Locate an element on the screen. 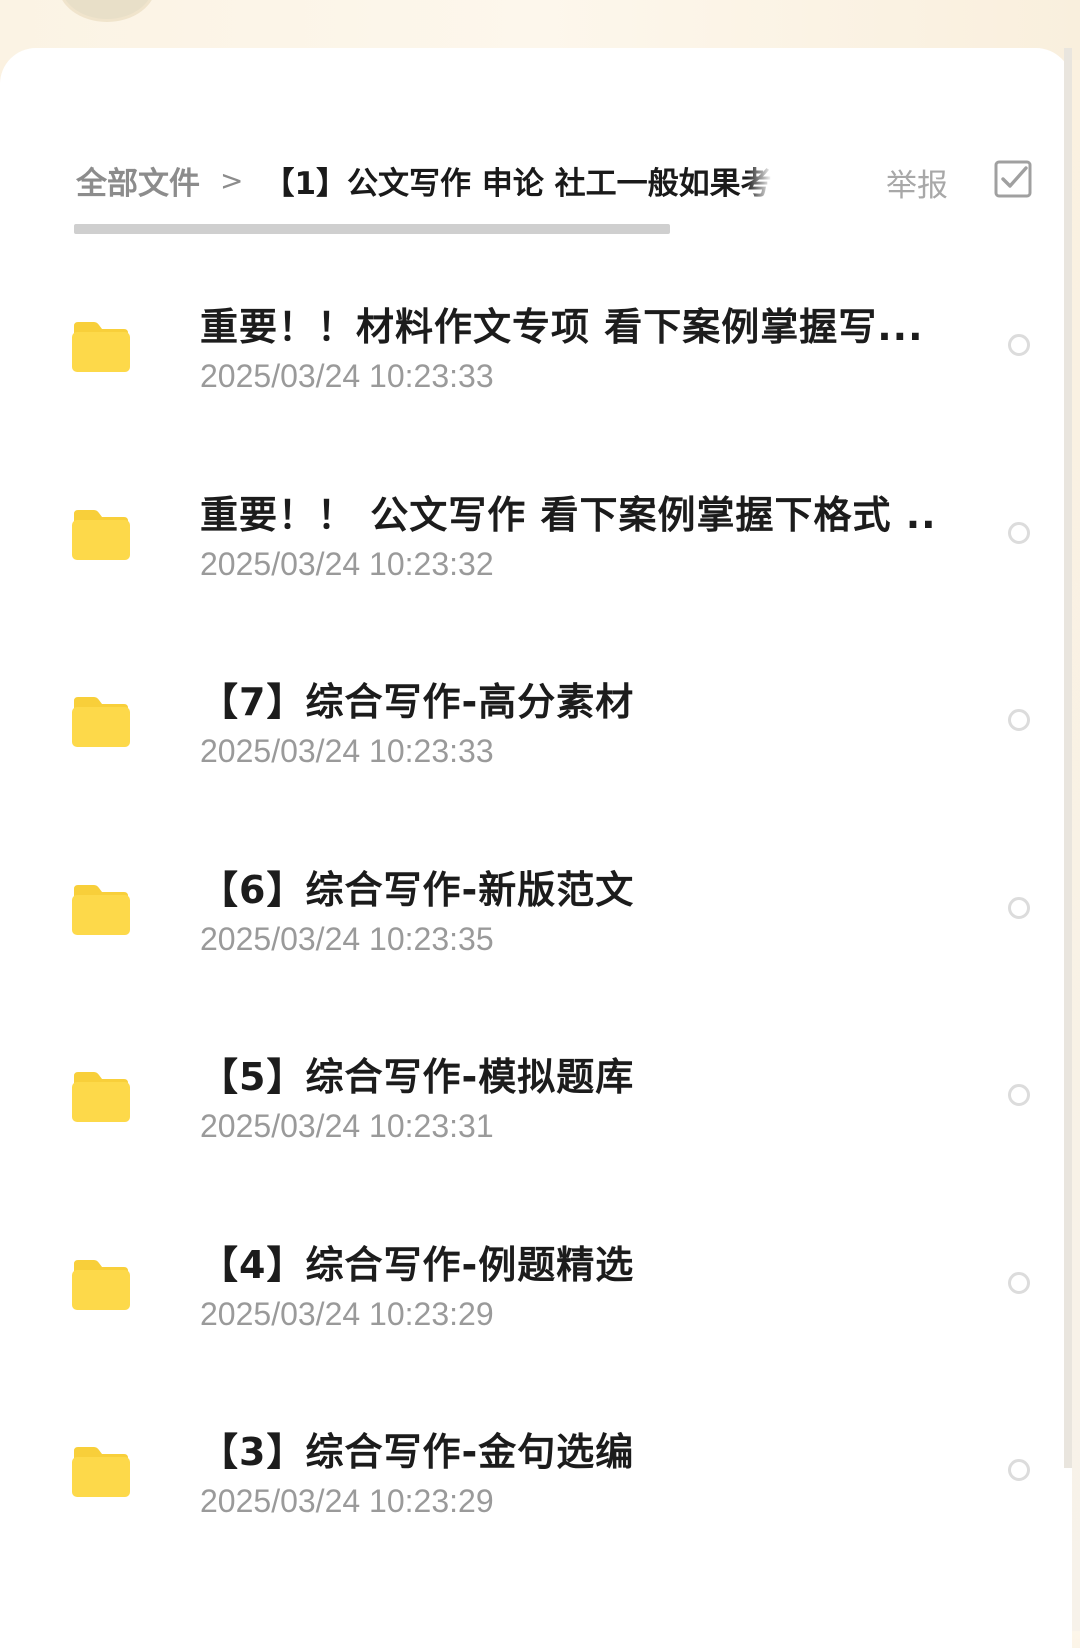 The image size is (1080, 1648). file-name: 【3】综合写作-金句选编 is located at coordinates (417, 1452).